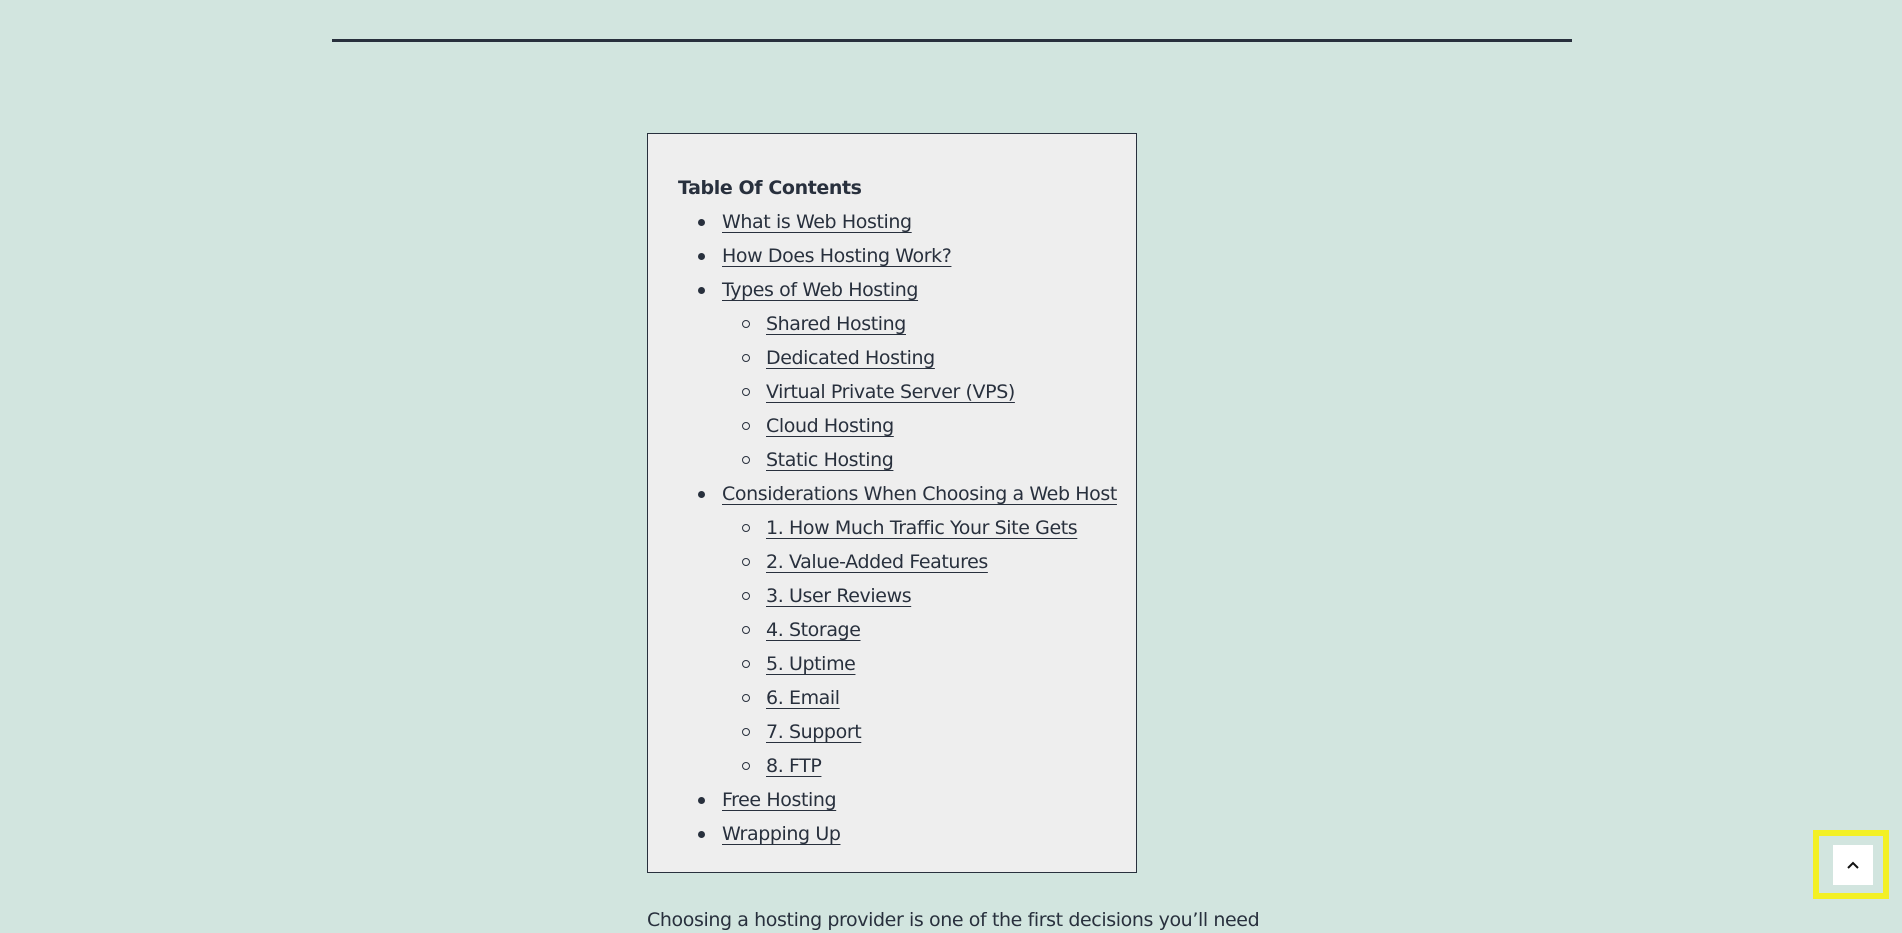 The width and height of the screenshot is (1902, 933). I want to click on toc-item: Free Hosting, so click(907, 800).